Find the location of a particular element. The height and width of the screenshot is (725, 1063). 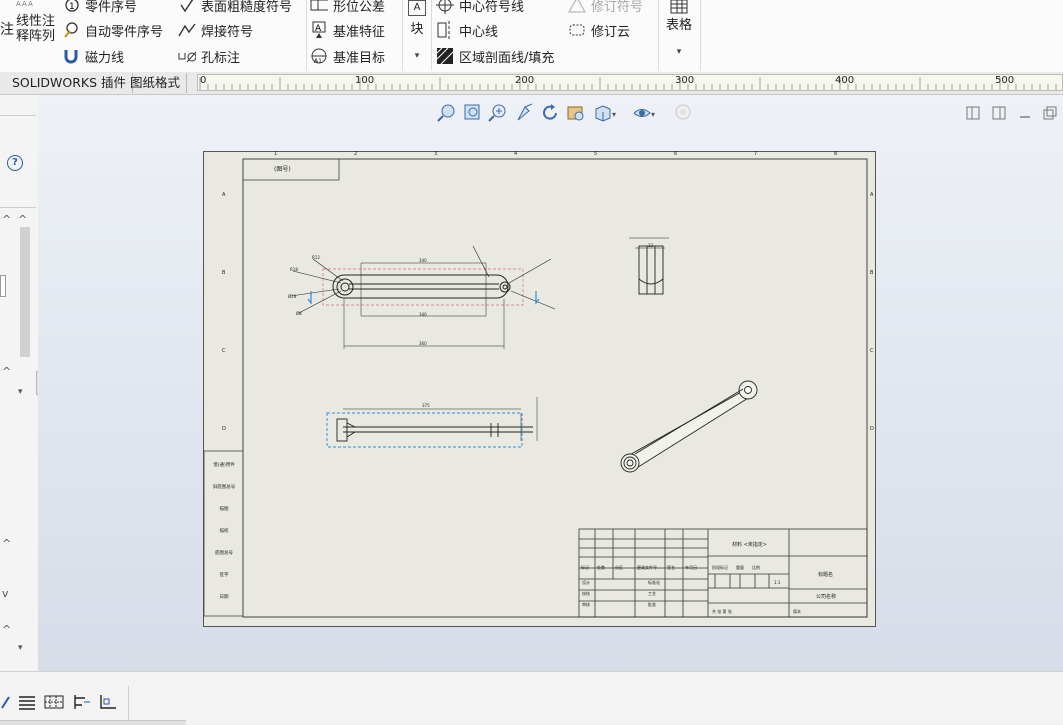

zone-col-label: 8 is located at coordinates (836, 154).